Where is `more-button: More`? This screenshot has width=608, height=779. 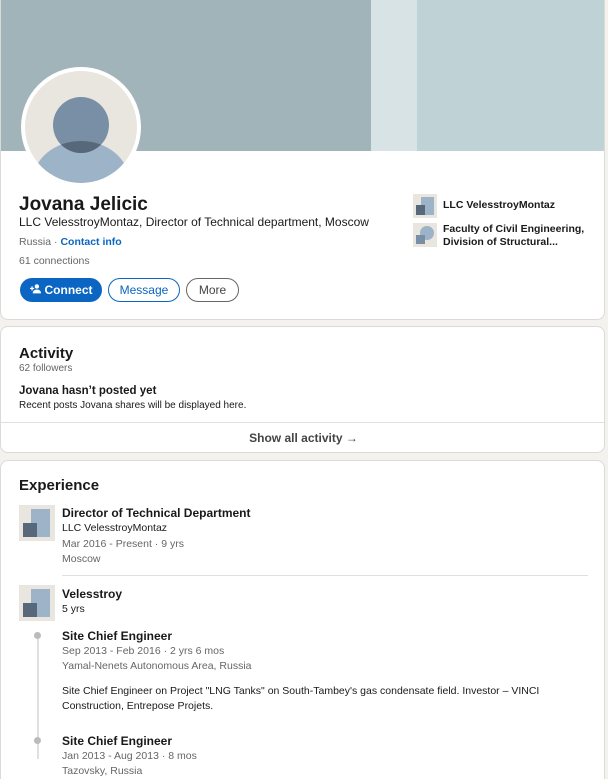
more-button: More is located at coordinates (212, 290).